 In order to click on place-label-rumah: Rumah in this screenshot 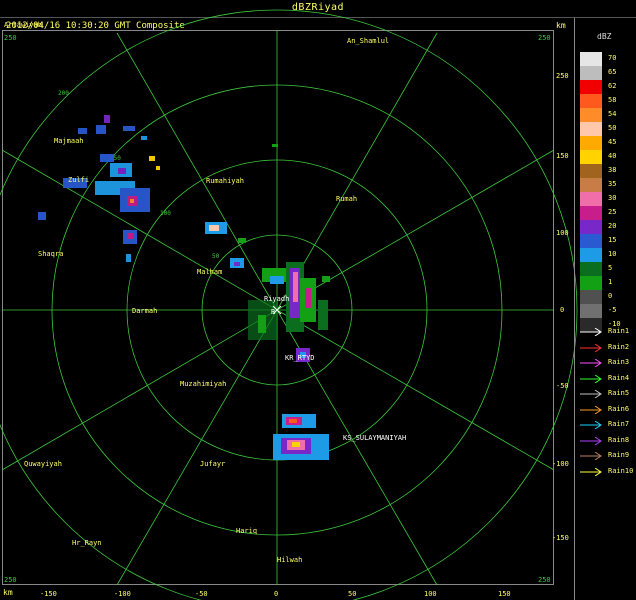, I will do `click(346, 199)`.